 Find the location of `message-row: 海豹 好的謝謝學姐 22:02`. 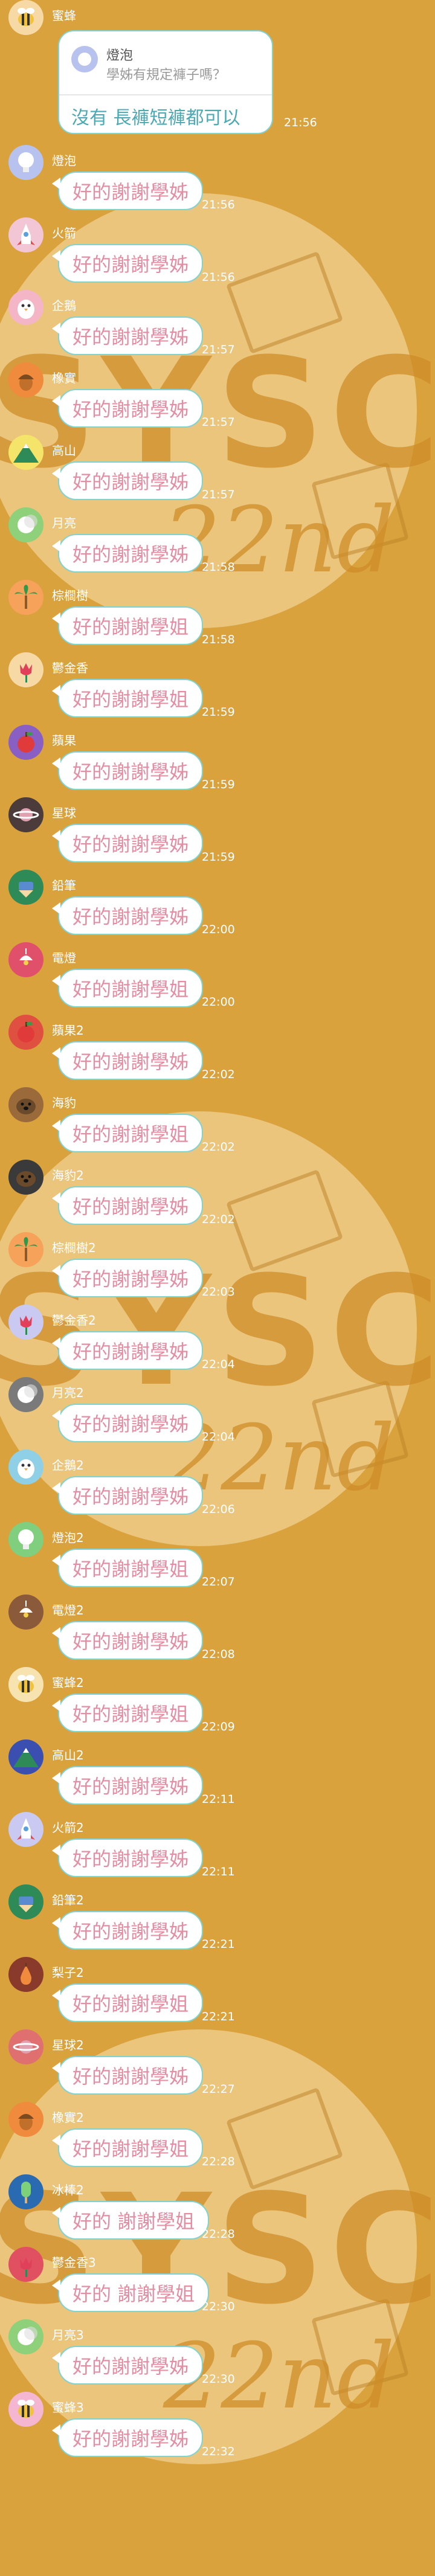

message-row: 海豹 好的謝謝學姐 22:02 is located at coordinates (217, 1123).